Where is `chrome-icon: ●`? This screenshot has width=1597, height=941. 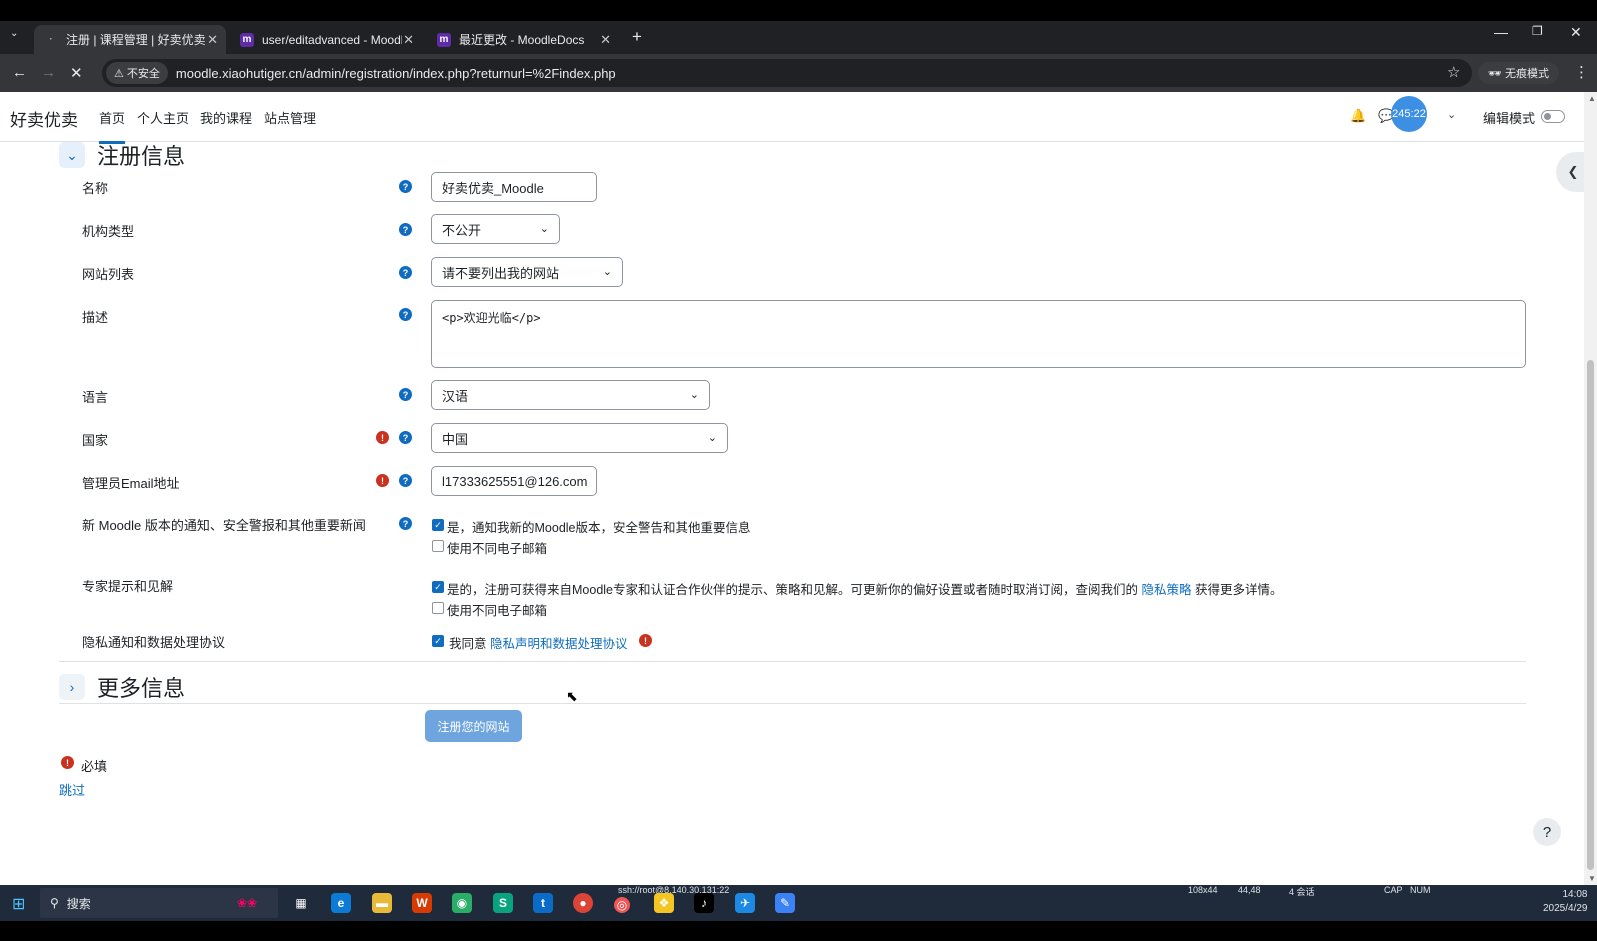
chrome-icon: ● is located at coordinates (583, 903).